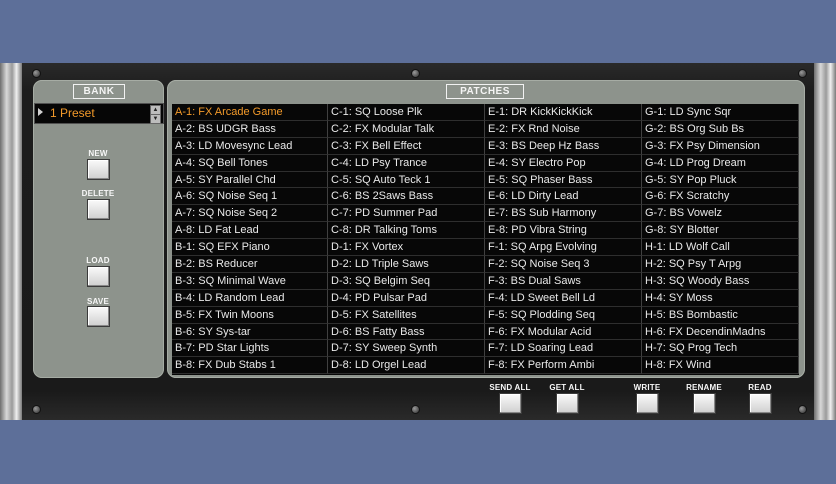 The width and height of the screenshot is (836, 484). Describe the element at coordinates (98, 260) in the screenshot. I see `load-label: LOAD` at that location.